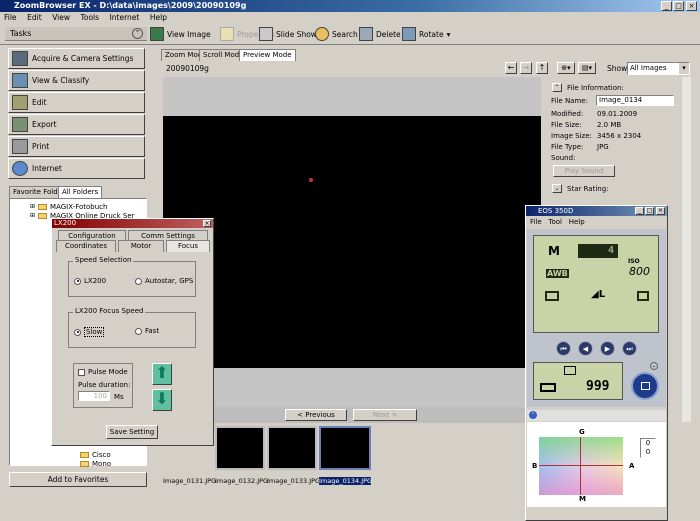  What do you see at coordinates (102, 464) in the screenshot?
I see `tree-item-label: Mono` at bounding box center [102, 464].